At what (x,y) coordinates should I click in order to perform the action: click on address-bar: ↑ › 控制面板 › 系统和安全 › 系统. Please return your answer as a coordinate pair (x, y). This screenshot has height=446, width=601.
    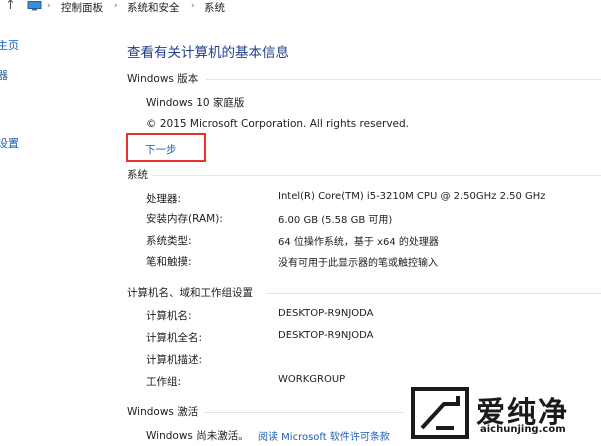
    Looking at the image, I should click on (300, 8).